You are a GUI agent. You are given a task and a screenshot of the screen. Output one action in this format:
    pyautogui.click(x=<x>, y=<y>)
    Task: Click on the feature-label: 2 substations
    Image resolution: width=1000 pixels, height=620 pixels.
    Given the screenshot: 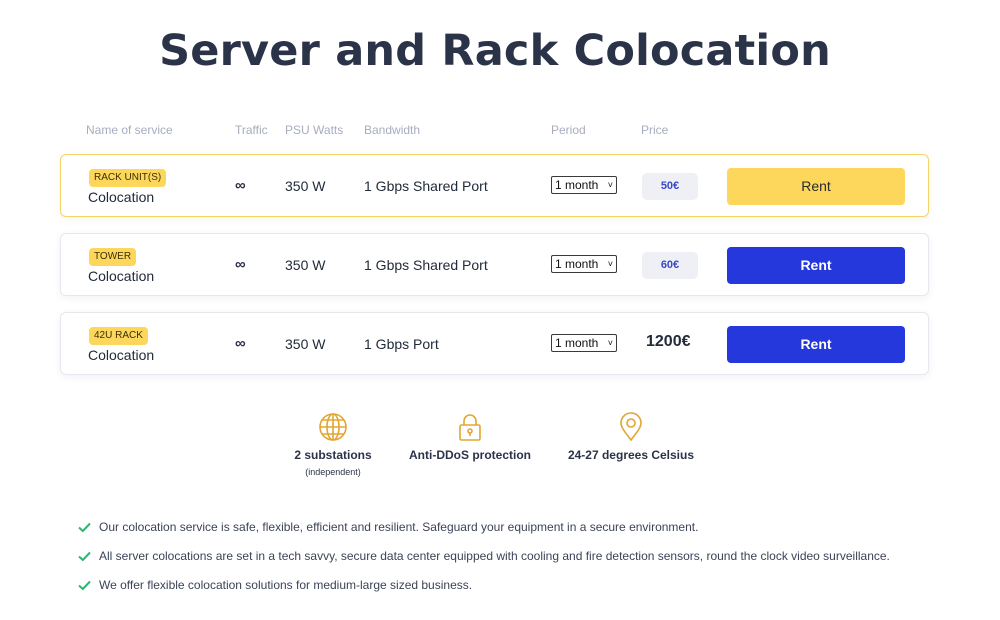 What is the action you would take?
    pyautogui.click(x=333, y=455)
    